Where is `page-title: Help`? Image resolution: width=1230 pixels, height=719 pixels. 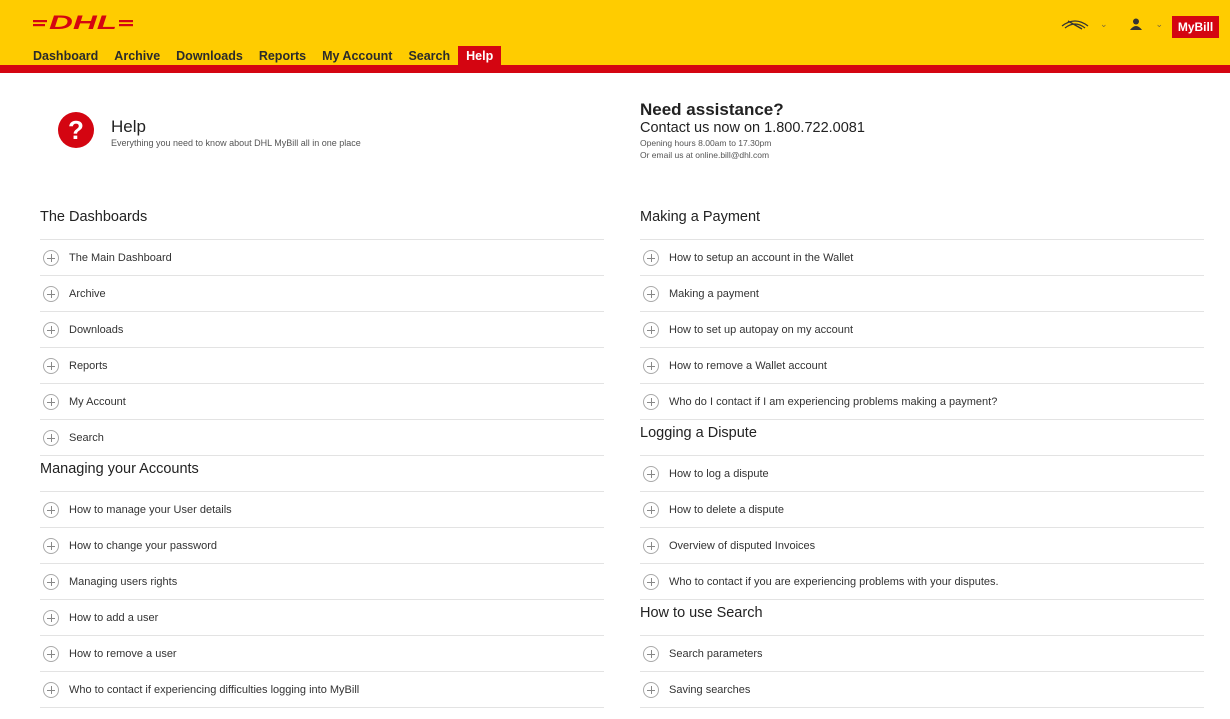 page-title: Help is located at coordinates (128, 126).